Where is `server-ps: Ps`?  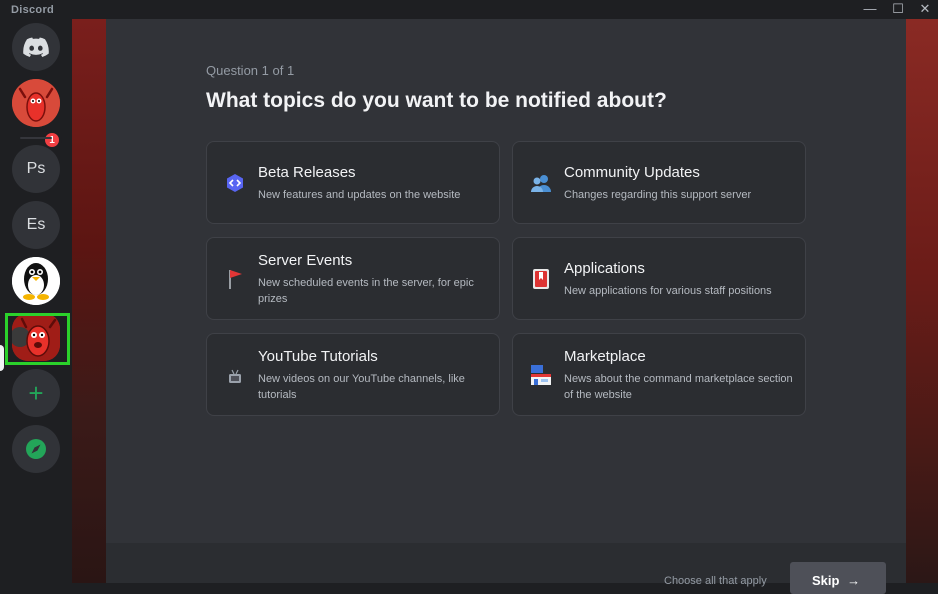
server-ps: Ps is located at coordinates (36, 169).